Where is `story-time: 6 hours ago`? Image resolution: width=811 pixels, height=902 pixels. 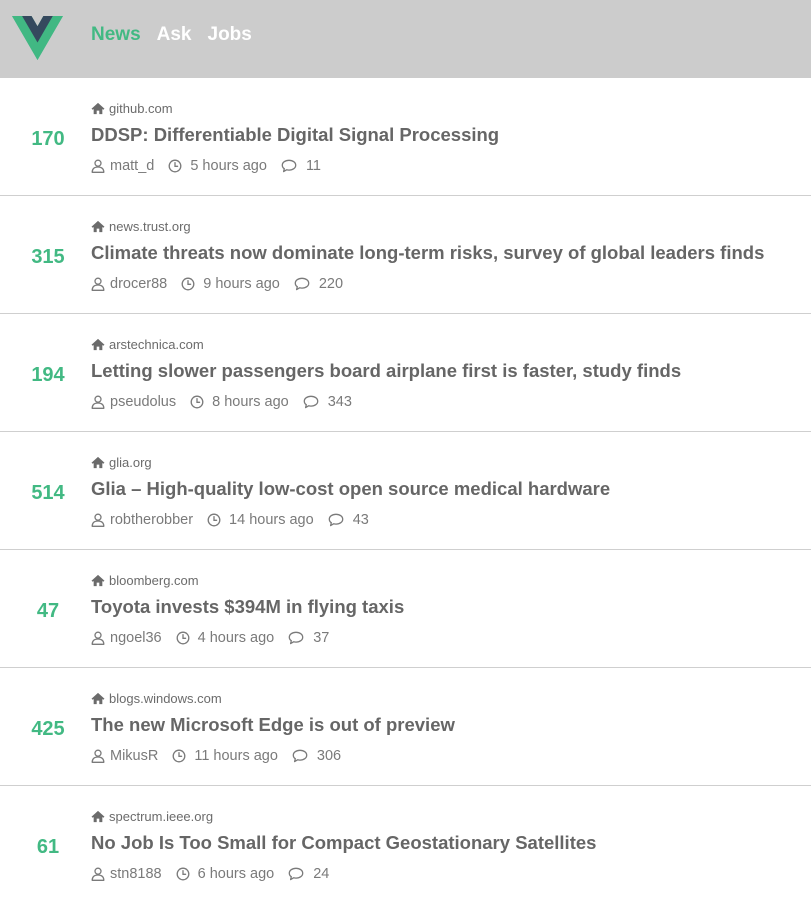
story-time: 6 hours ago is located at coordinates (225, 874).